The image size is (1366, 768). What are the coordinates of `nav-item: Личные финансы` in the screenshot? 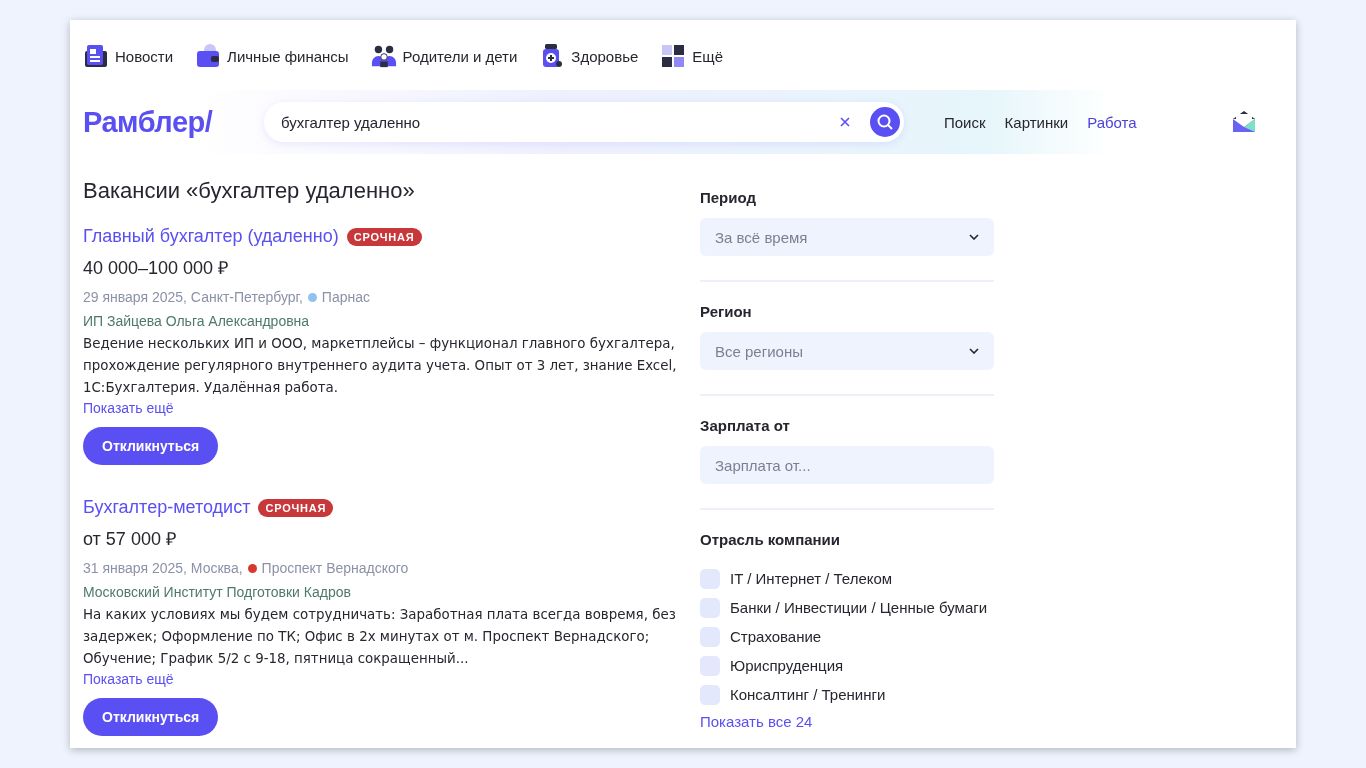 It's located at (272, 56).